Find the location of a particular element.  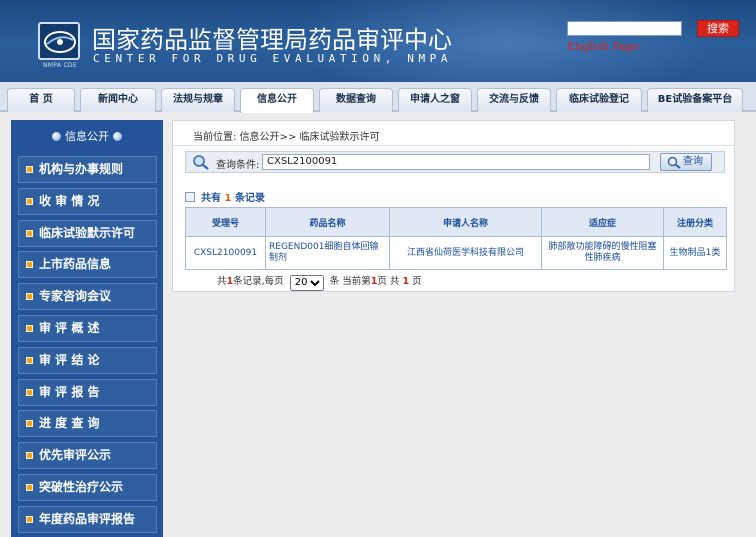

col-header-indication: 适应症 is located at coordinates (602, 222).